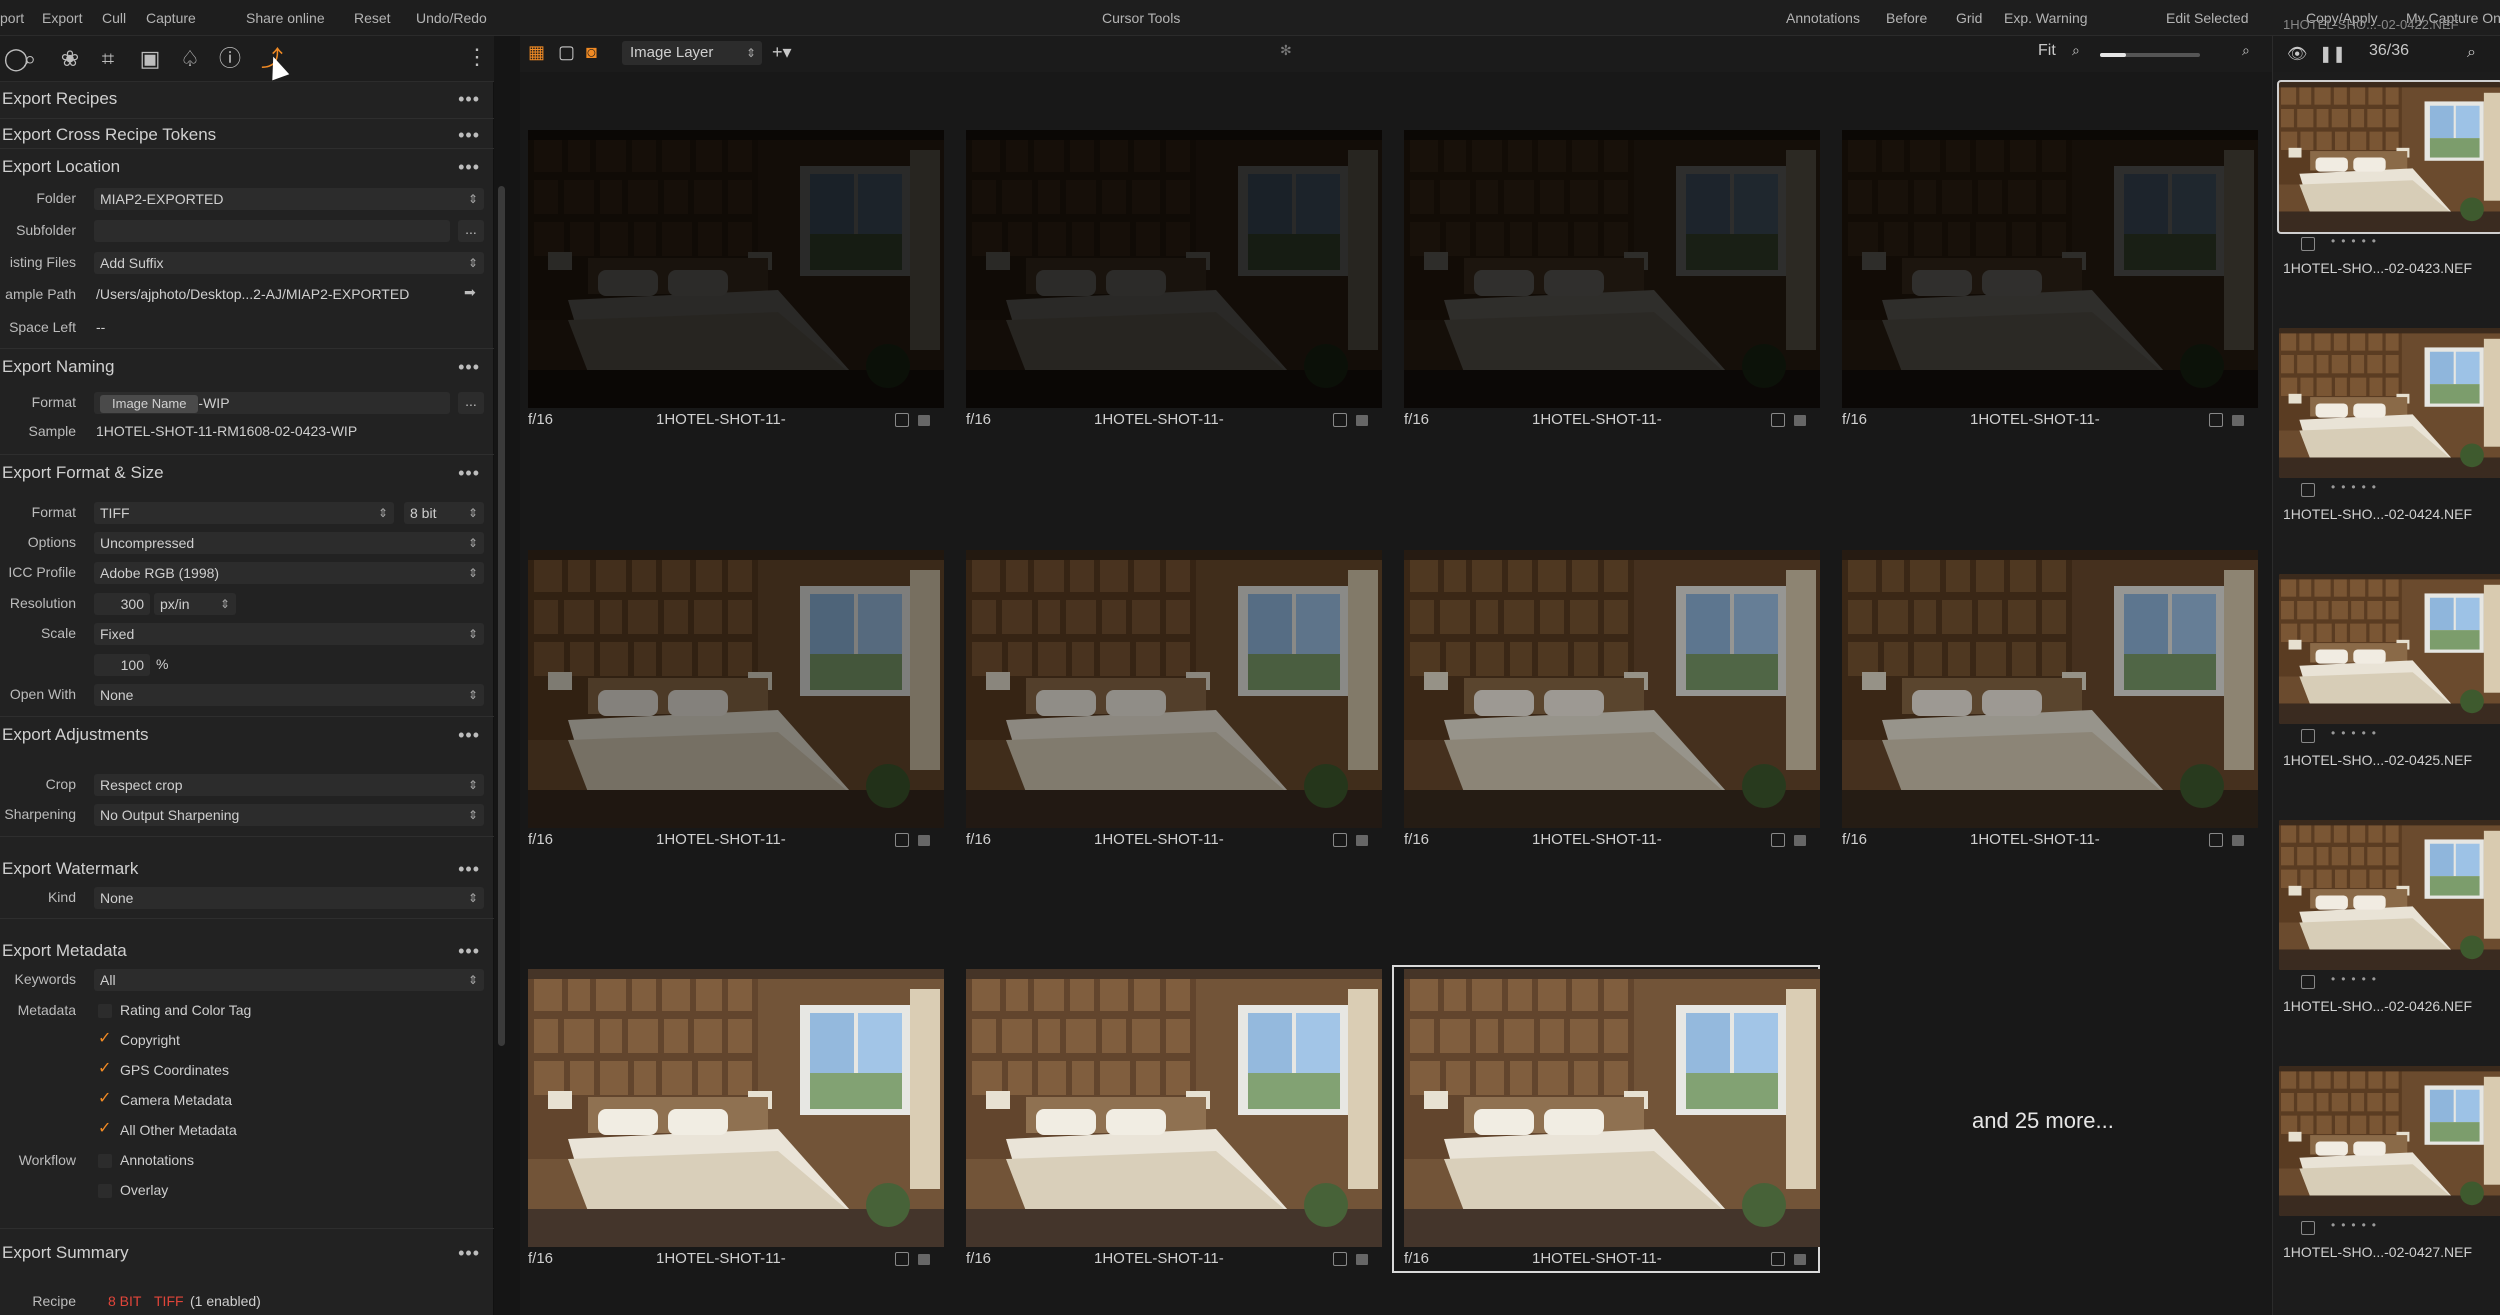 The image size is (2500, 1315). Describe the element at coordinates (2471, 53) in the screenshot. I see `search-icon: ⌕` at that location.